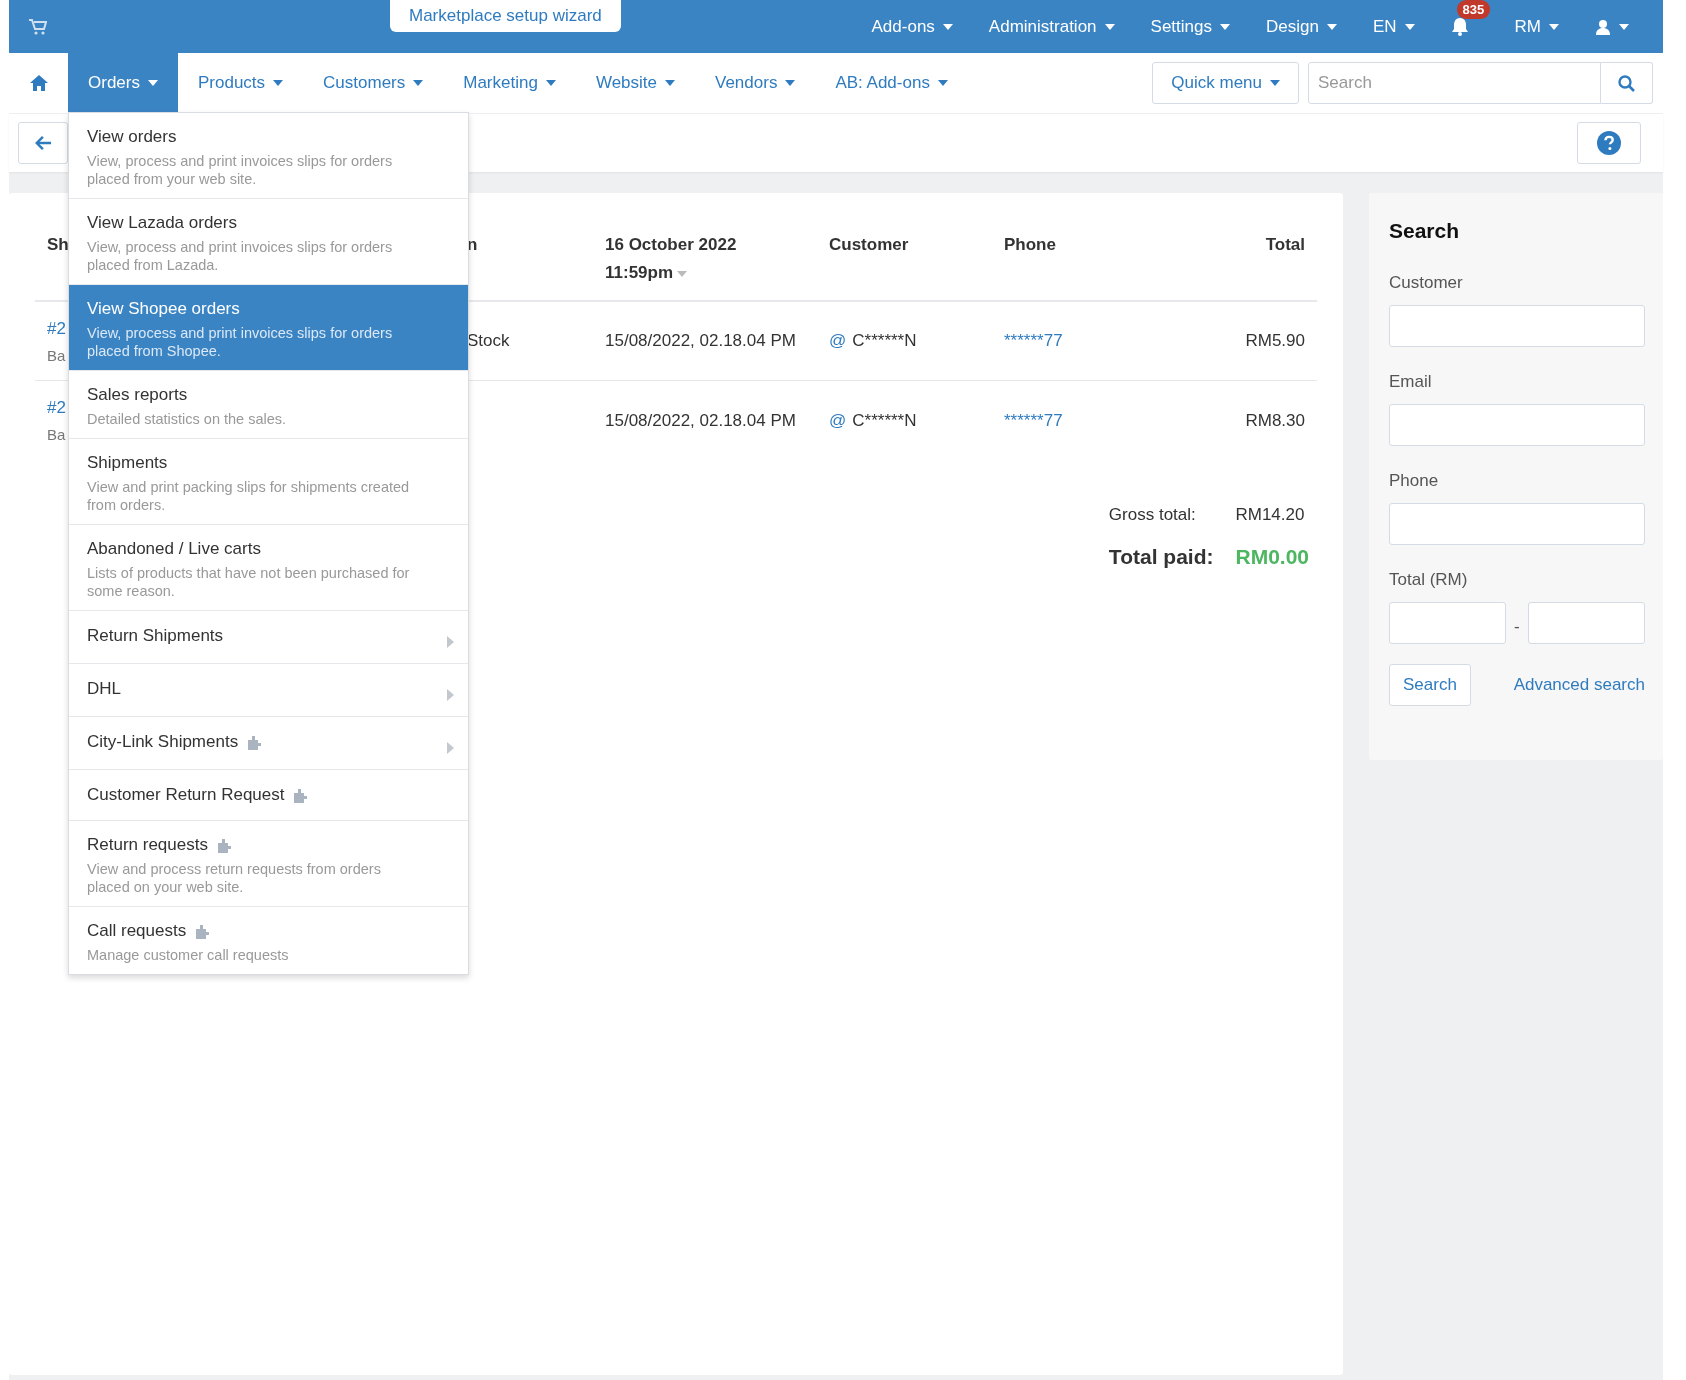  Describe the element at coordinates (1425, 231) in the screenshot. I see `panel-title: Search` at that location.